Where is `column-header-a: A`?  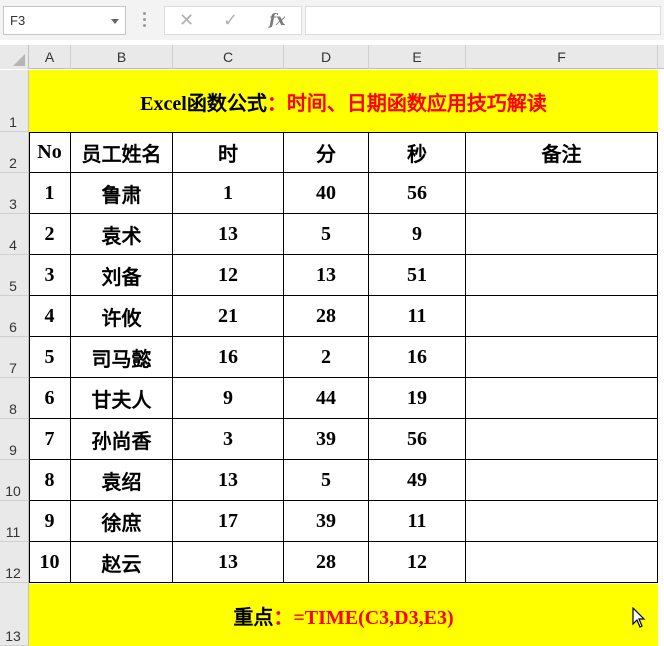
column-header-a: A is located at coordinates (50, 57).